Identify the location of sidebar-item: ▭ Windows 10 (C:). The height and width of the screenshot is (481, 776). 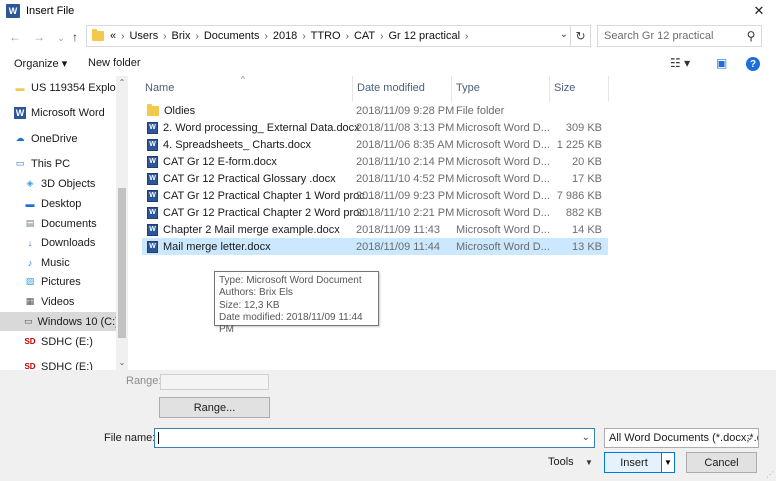
(59, 321).